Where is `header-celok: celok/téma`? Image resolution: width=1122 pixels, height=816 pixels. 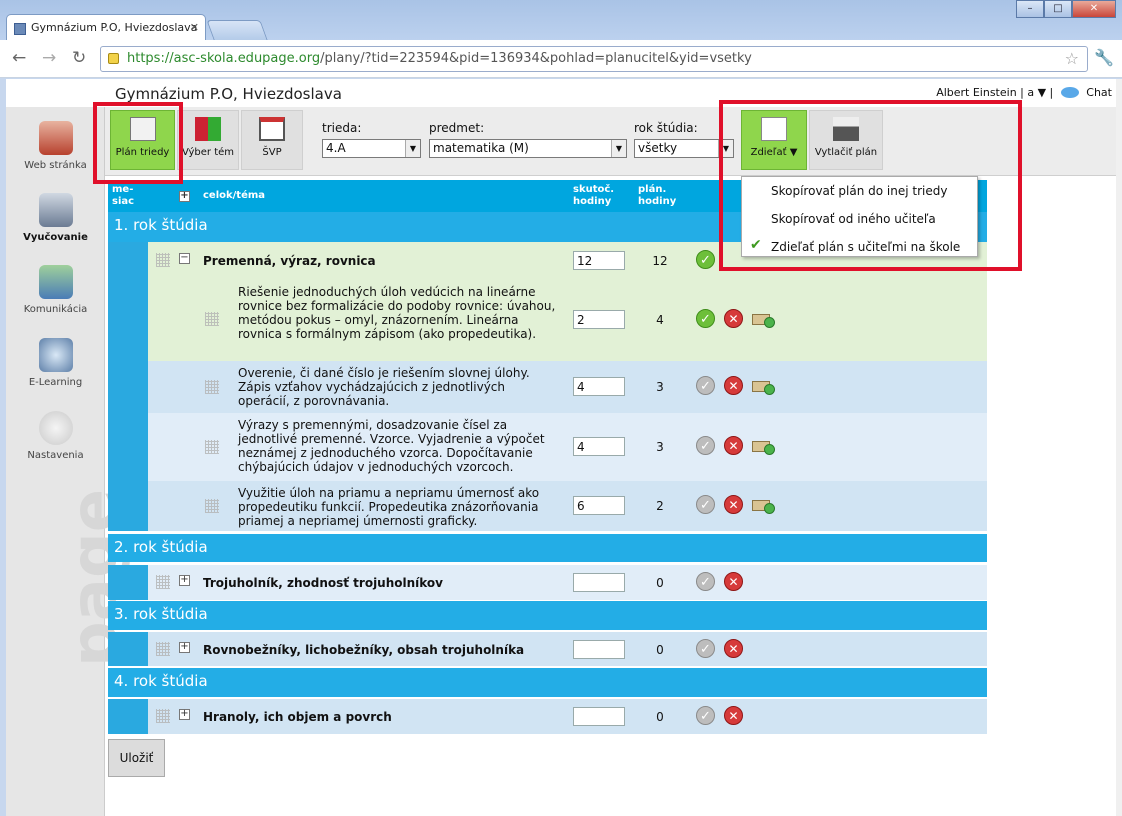
header-celok: celok/téma is located at coordinates (234, 195).